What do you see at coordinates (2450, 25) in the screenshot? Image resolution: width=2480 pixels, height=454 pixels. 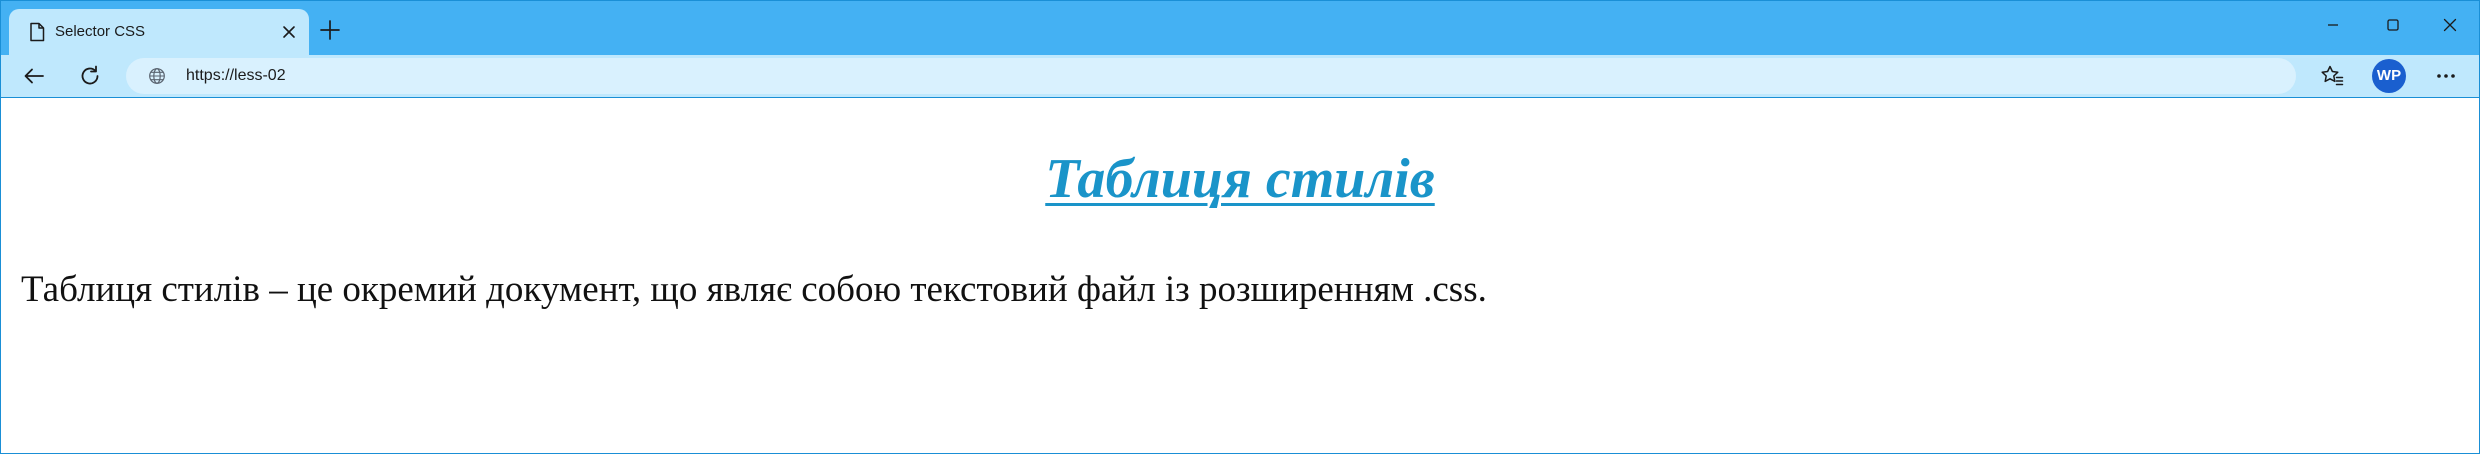 I see `window-close-icon` at bounding box center [2450, 25].